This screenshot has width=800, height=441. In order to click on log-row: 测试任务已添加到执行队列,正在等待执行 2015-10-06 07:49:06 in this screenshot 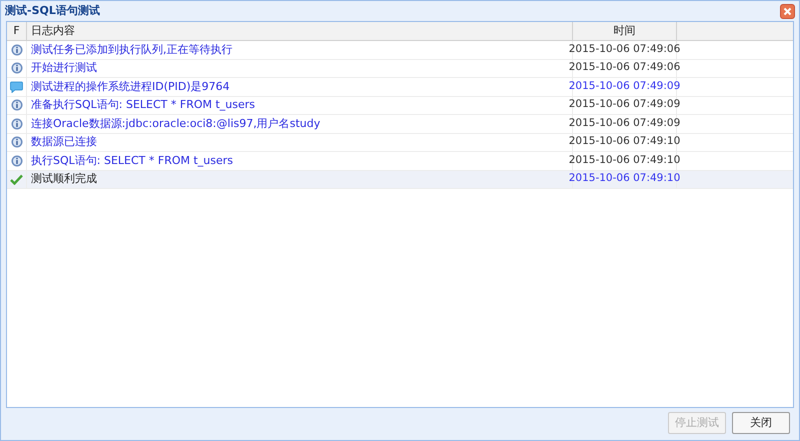, I will do `click(400, 50)`.